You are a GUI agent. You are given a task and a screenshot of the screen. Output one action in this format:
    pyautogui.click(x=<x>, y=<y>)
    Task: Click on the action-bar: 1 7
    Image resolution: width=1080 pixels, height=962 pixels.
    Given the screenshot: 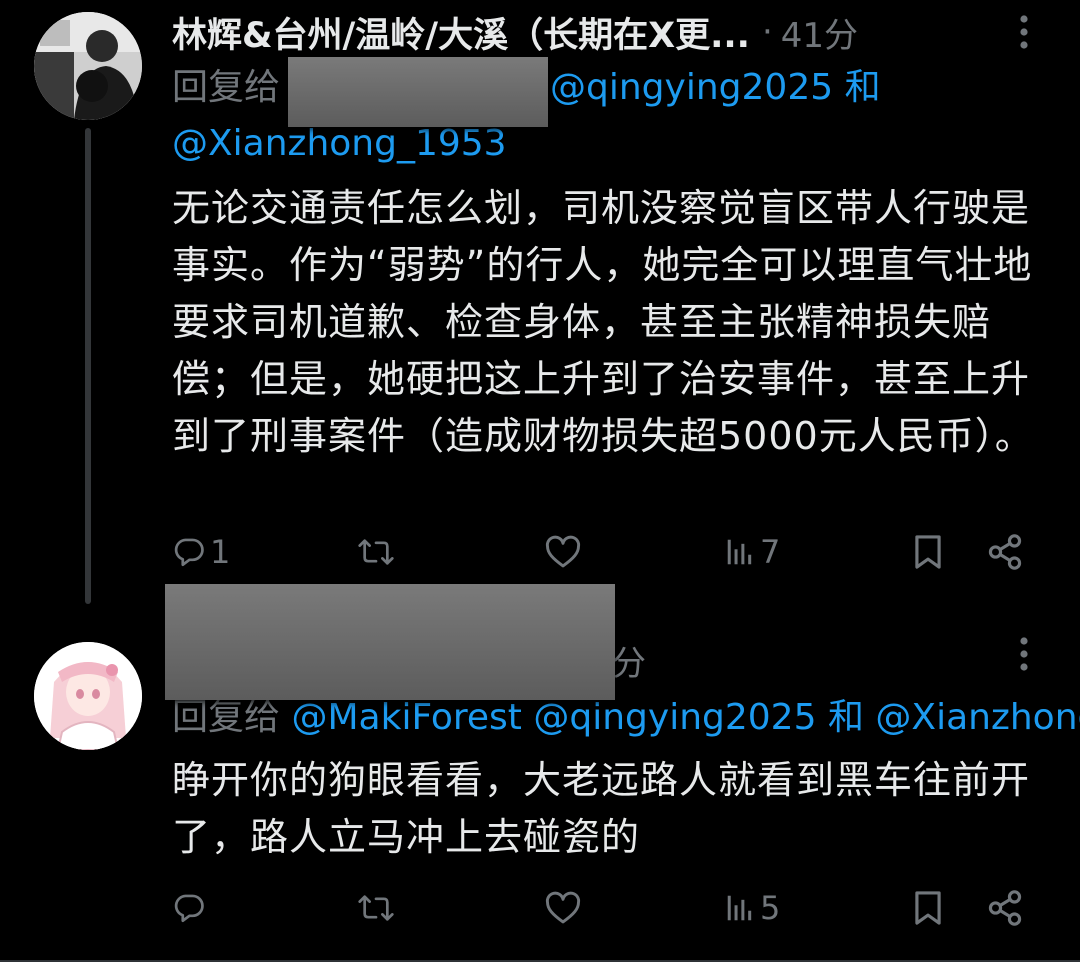 What is the action you would take?
    pyautogui.click(x=605, y=552)
    